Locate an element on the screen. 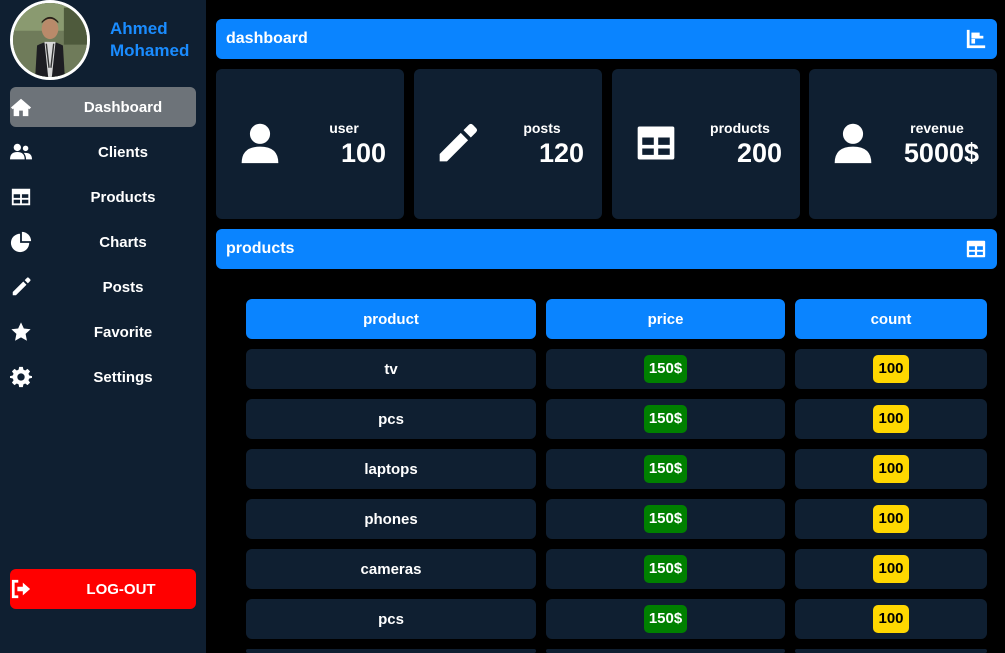 The width and height of the screenshot is (1005, 653). avatar-photo is located at coordinates (50, 40).